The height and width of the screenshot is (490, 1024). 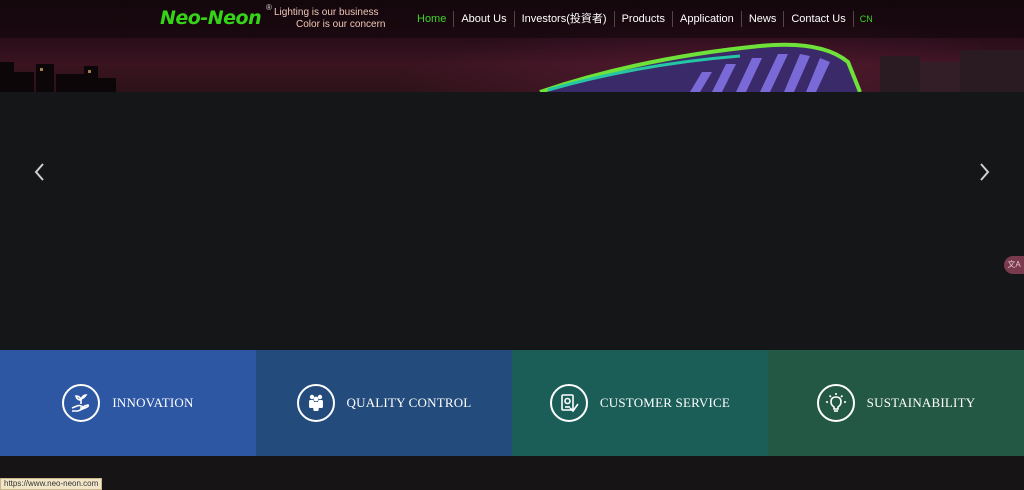 What do you see at coordinates (269, 7) in the screenshot?
I see `logo-registered-mark: ®` at bounding box center [269, 7].